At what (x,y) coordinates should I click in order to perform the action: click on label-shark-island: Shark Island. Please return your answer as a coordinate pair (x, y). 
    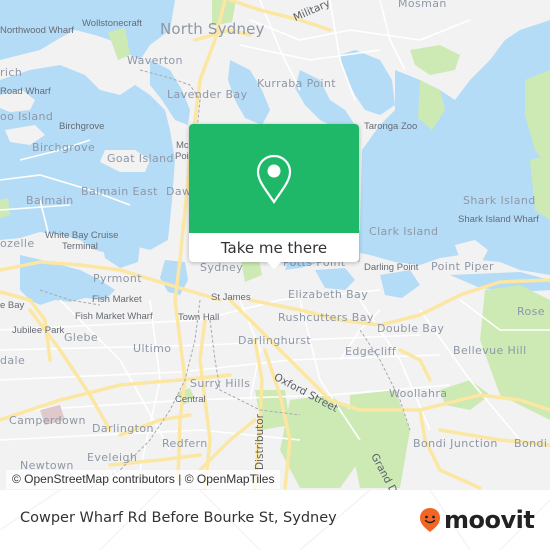
    Looking at the image, I should click on (499, 200).